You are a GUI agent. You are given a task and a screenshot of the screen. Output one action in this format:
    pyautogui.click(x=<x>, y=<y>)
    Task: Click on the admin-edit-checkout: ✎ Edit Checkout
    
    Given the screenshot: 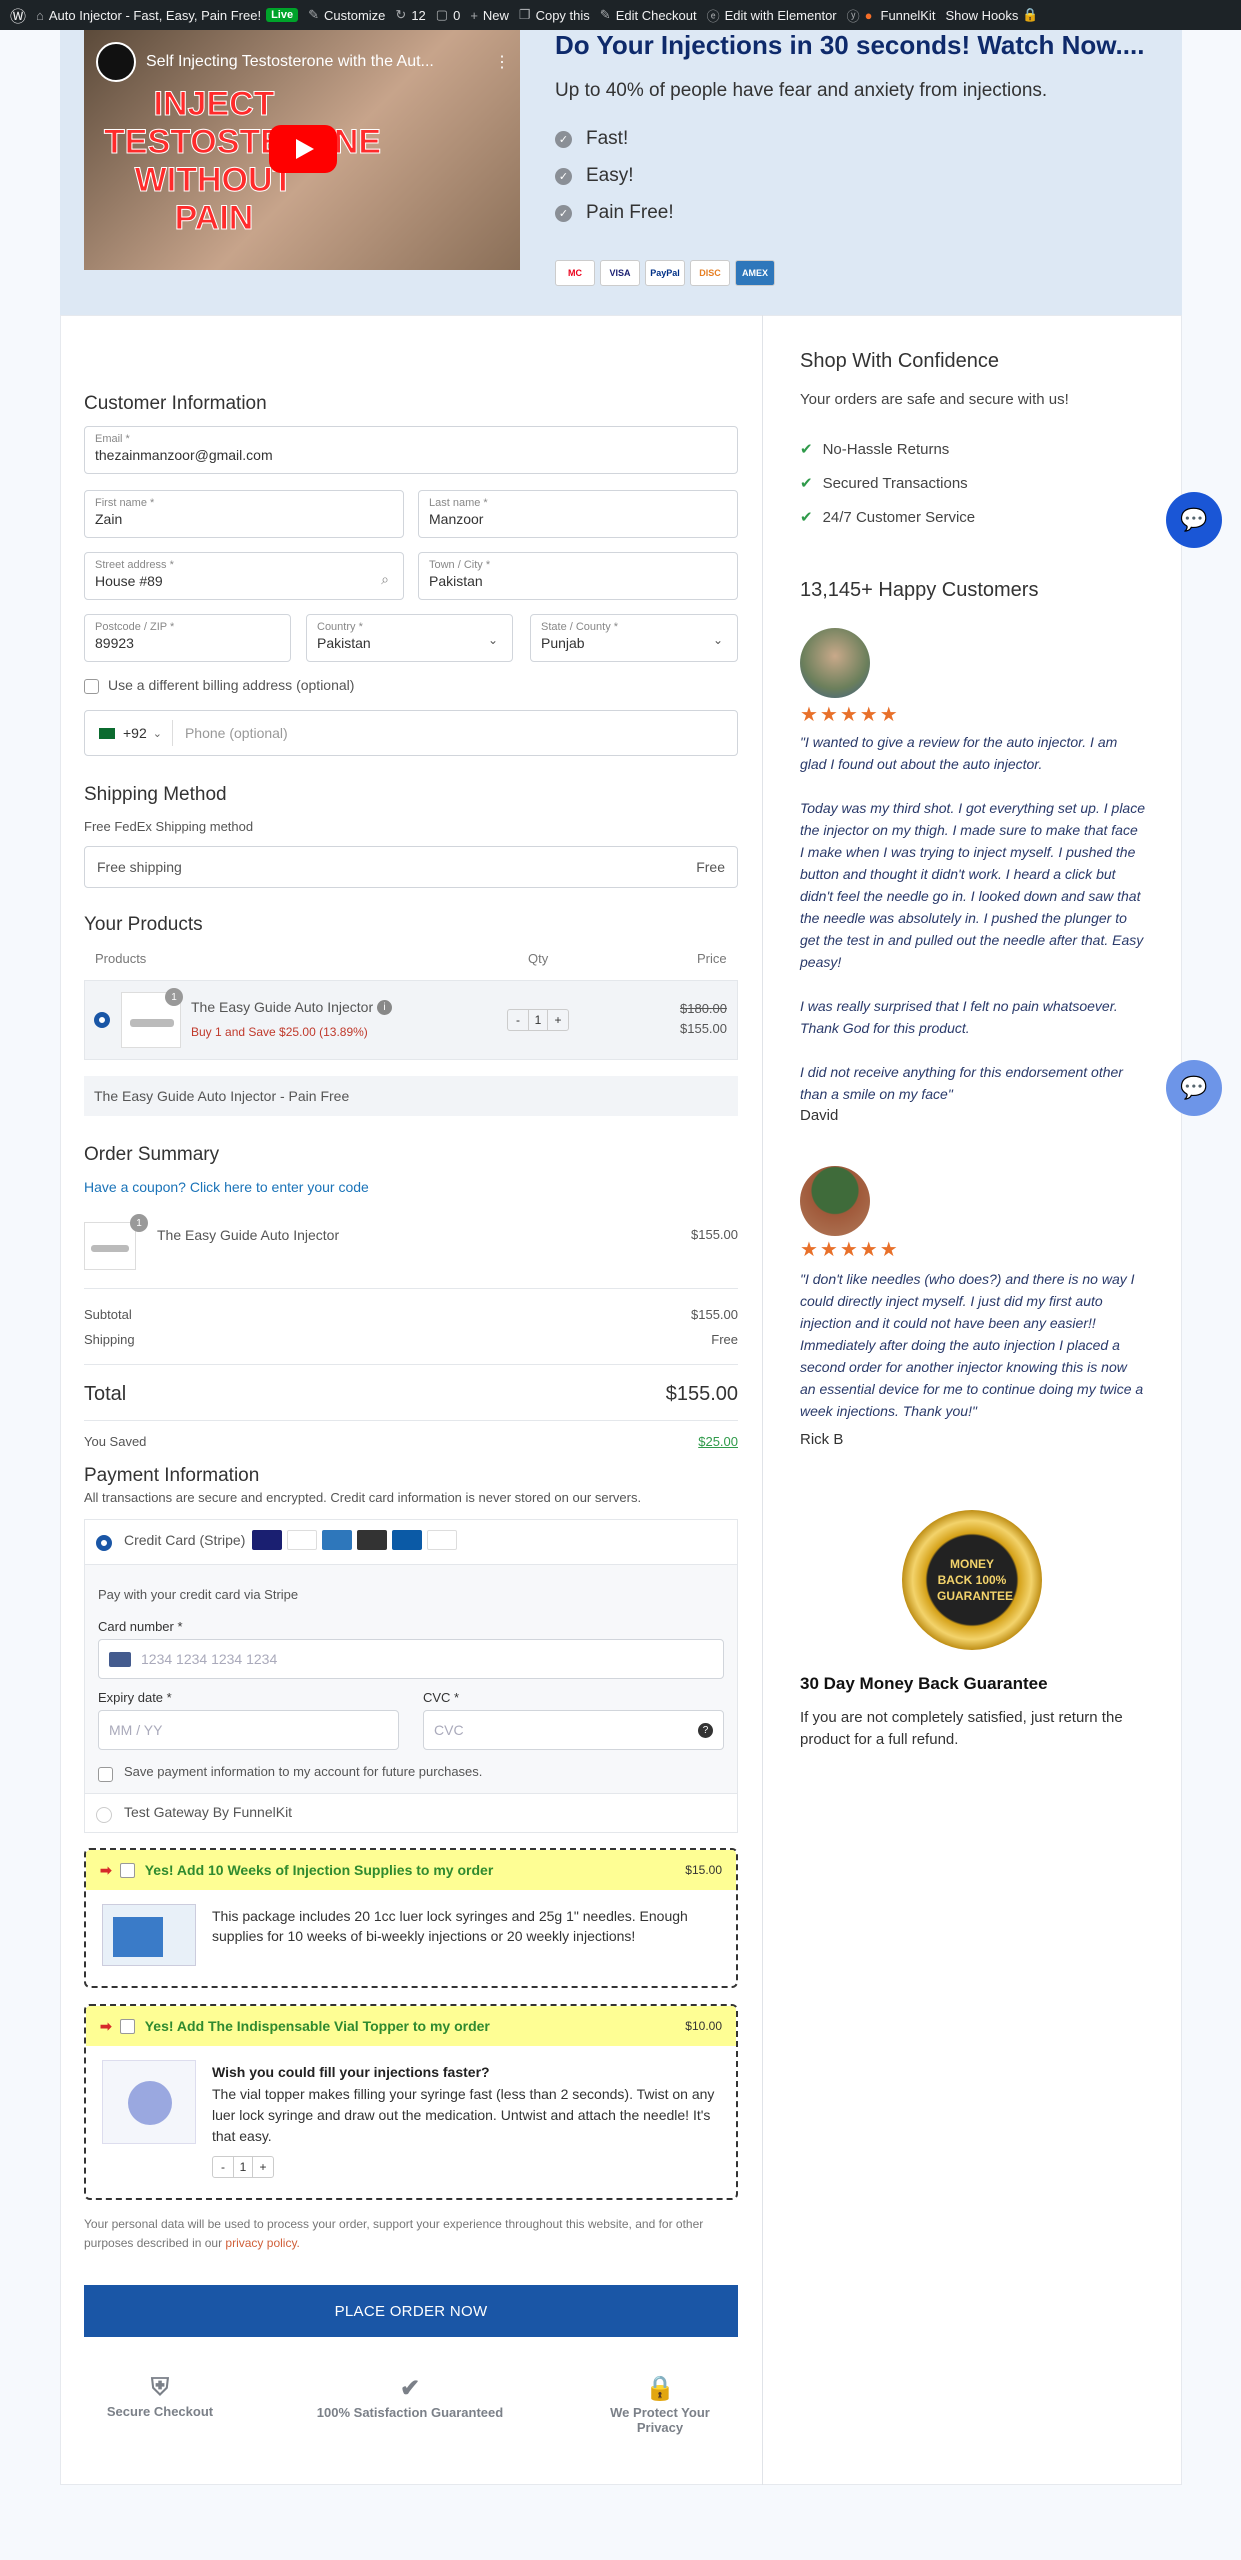 What is the action you would take?
    pyautogui.click(x=648, y=15)
    